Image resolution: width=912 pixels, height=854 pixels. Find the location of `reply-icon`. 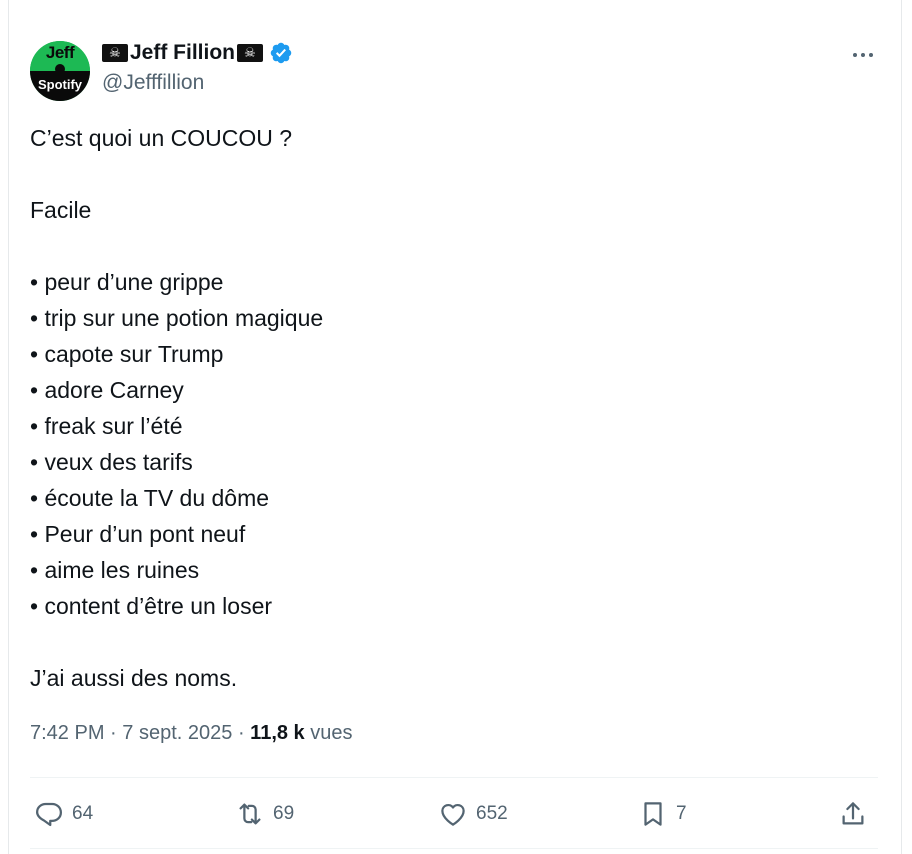

reply-icon is located at coordinates (49, 814).